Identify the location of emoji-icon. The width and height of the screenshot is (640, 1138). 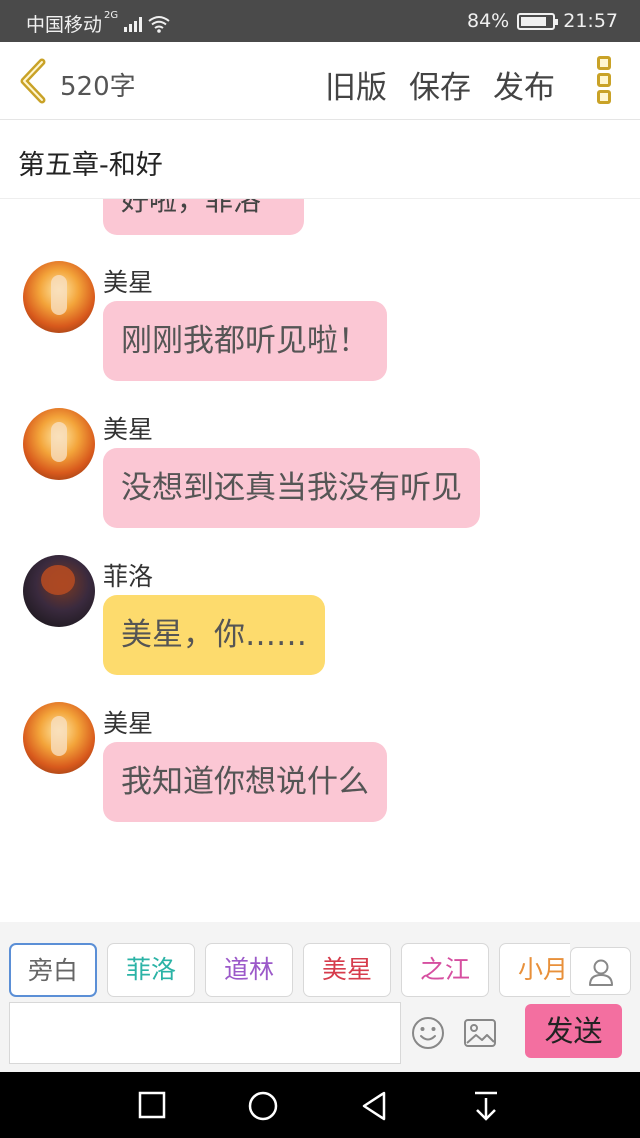
(428, 1033).